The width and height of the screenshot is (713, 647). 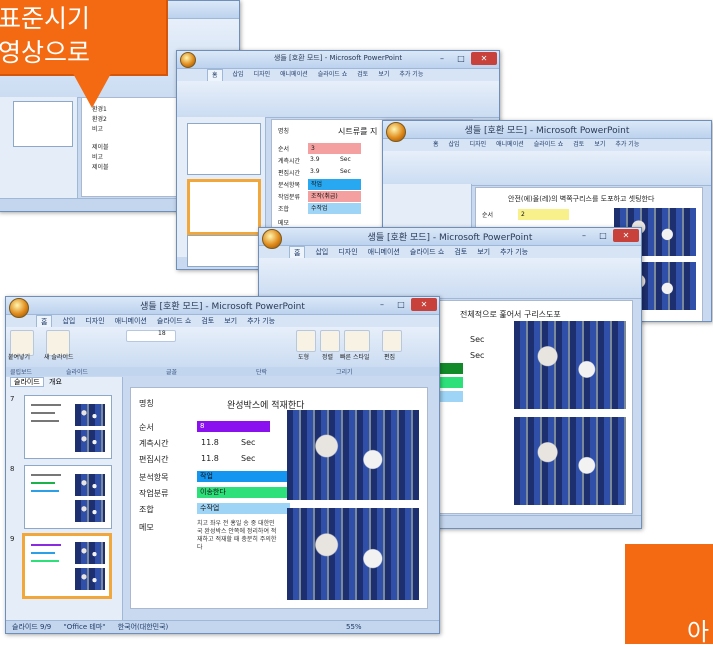 I want to click on shapes-button, so click(x=306, y=341).